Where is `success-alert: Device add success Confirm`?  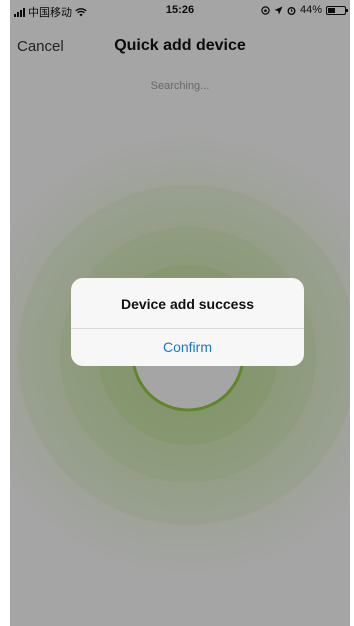 success-alert: Device add success Confirm is located at coordinates (187, 322).